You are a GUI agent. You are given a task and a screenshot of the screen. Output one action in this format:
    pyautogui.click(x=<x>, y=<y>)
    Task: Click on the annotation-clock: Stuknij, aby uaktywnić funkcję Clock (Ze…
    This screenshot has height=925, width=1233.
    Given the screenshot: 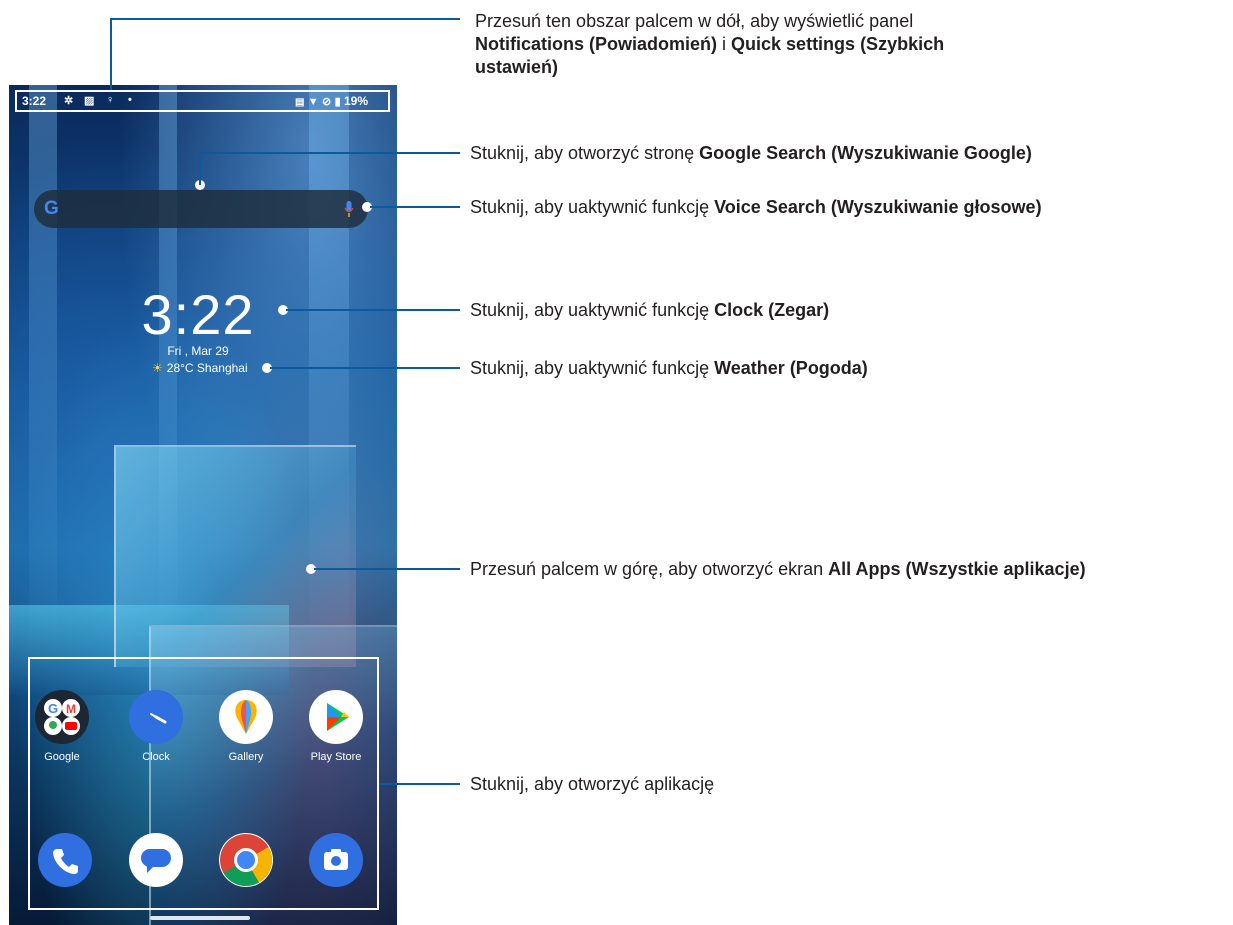 What is the action you would take?
    pyautogui.click(x=650, y=310)
    